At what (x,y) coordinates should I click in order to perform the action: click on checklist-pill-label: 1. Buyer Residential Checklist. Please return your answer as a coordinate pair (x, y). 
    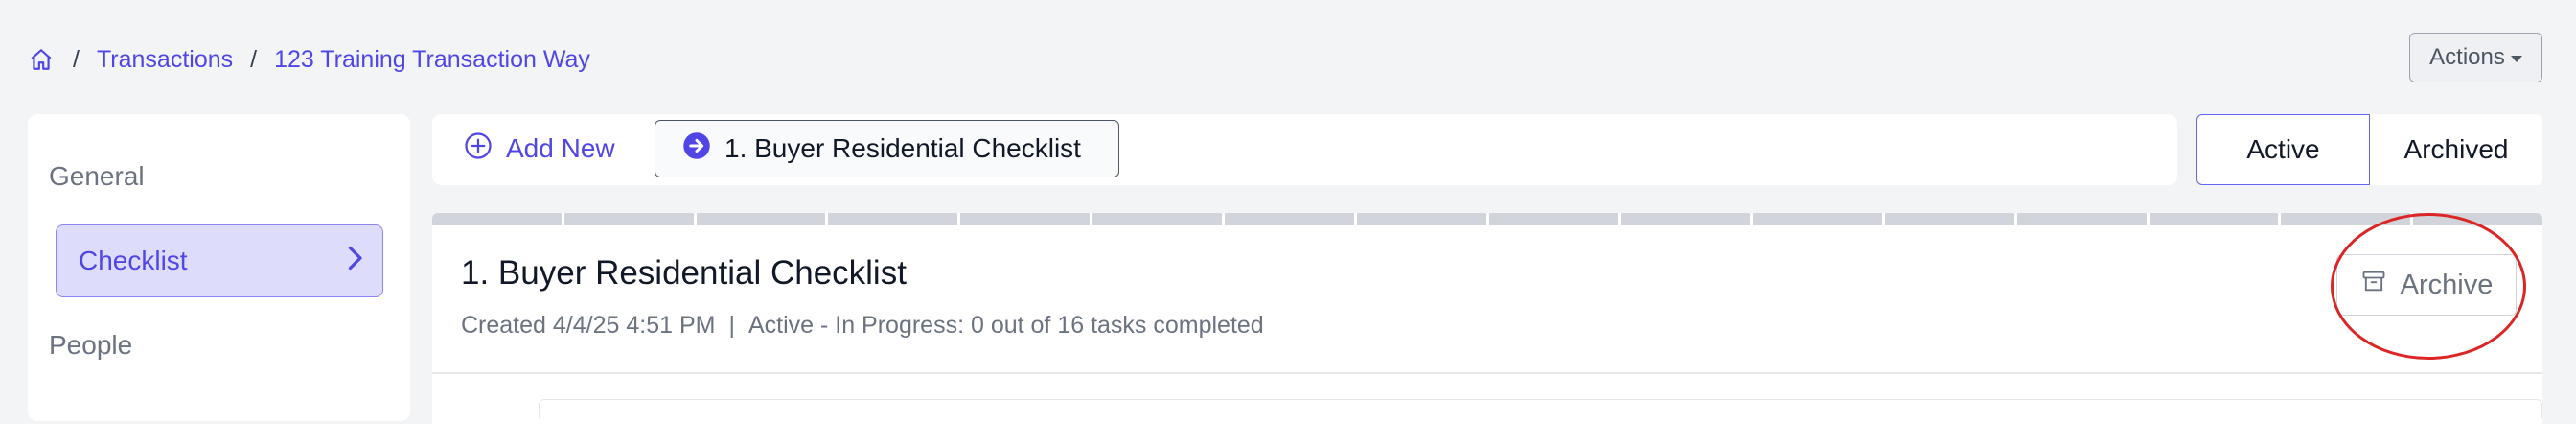
    Looking at the image, I should click on (902, 148).